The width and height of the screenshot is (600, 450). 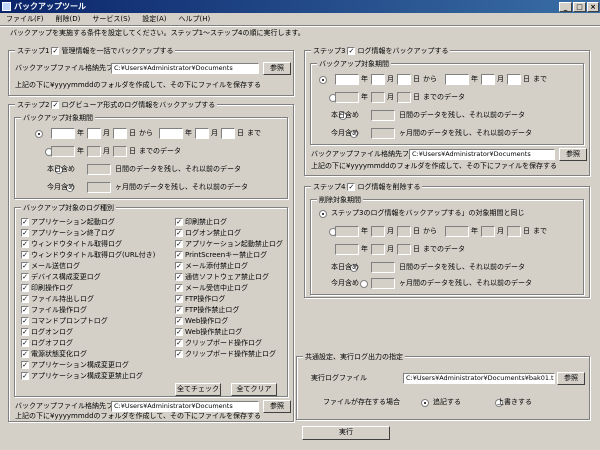 What do you see at coordinates (55, 105) in the screenshot?
I see `step2-checkbox: ✓` at bounding box center [55, 105].